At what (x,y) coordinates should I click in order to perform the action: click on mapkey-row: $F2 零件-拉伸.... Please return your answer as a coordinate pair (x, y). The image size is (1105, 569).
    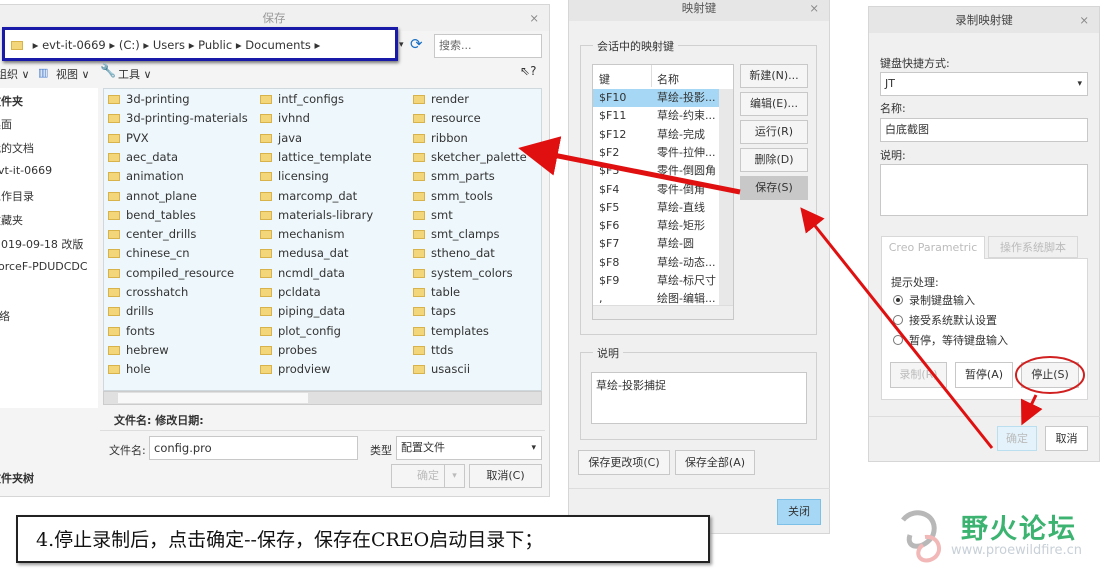
    Looking at the image, I should click on (659, 153).